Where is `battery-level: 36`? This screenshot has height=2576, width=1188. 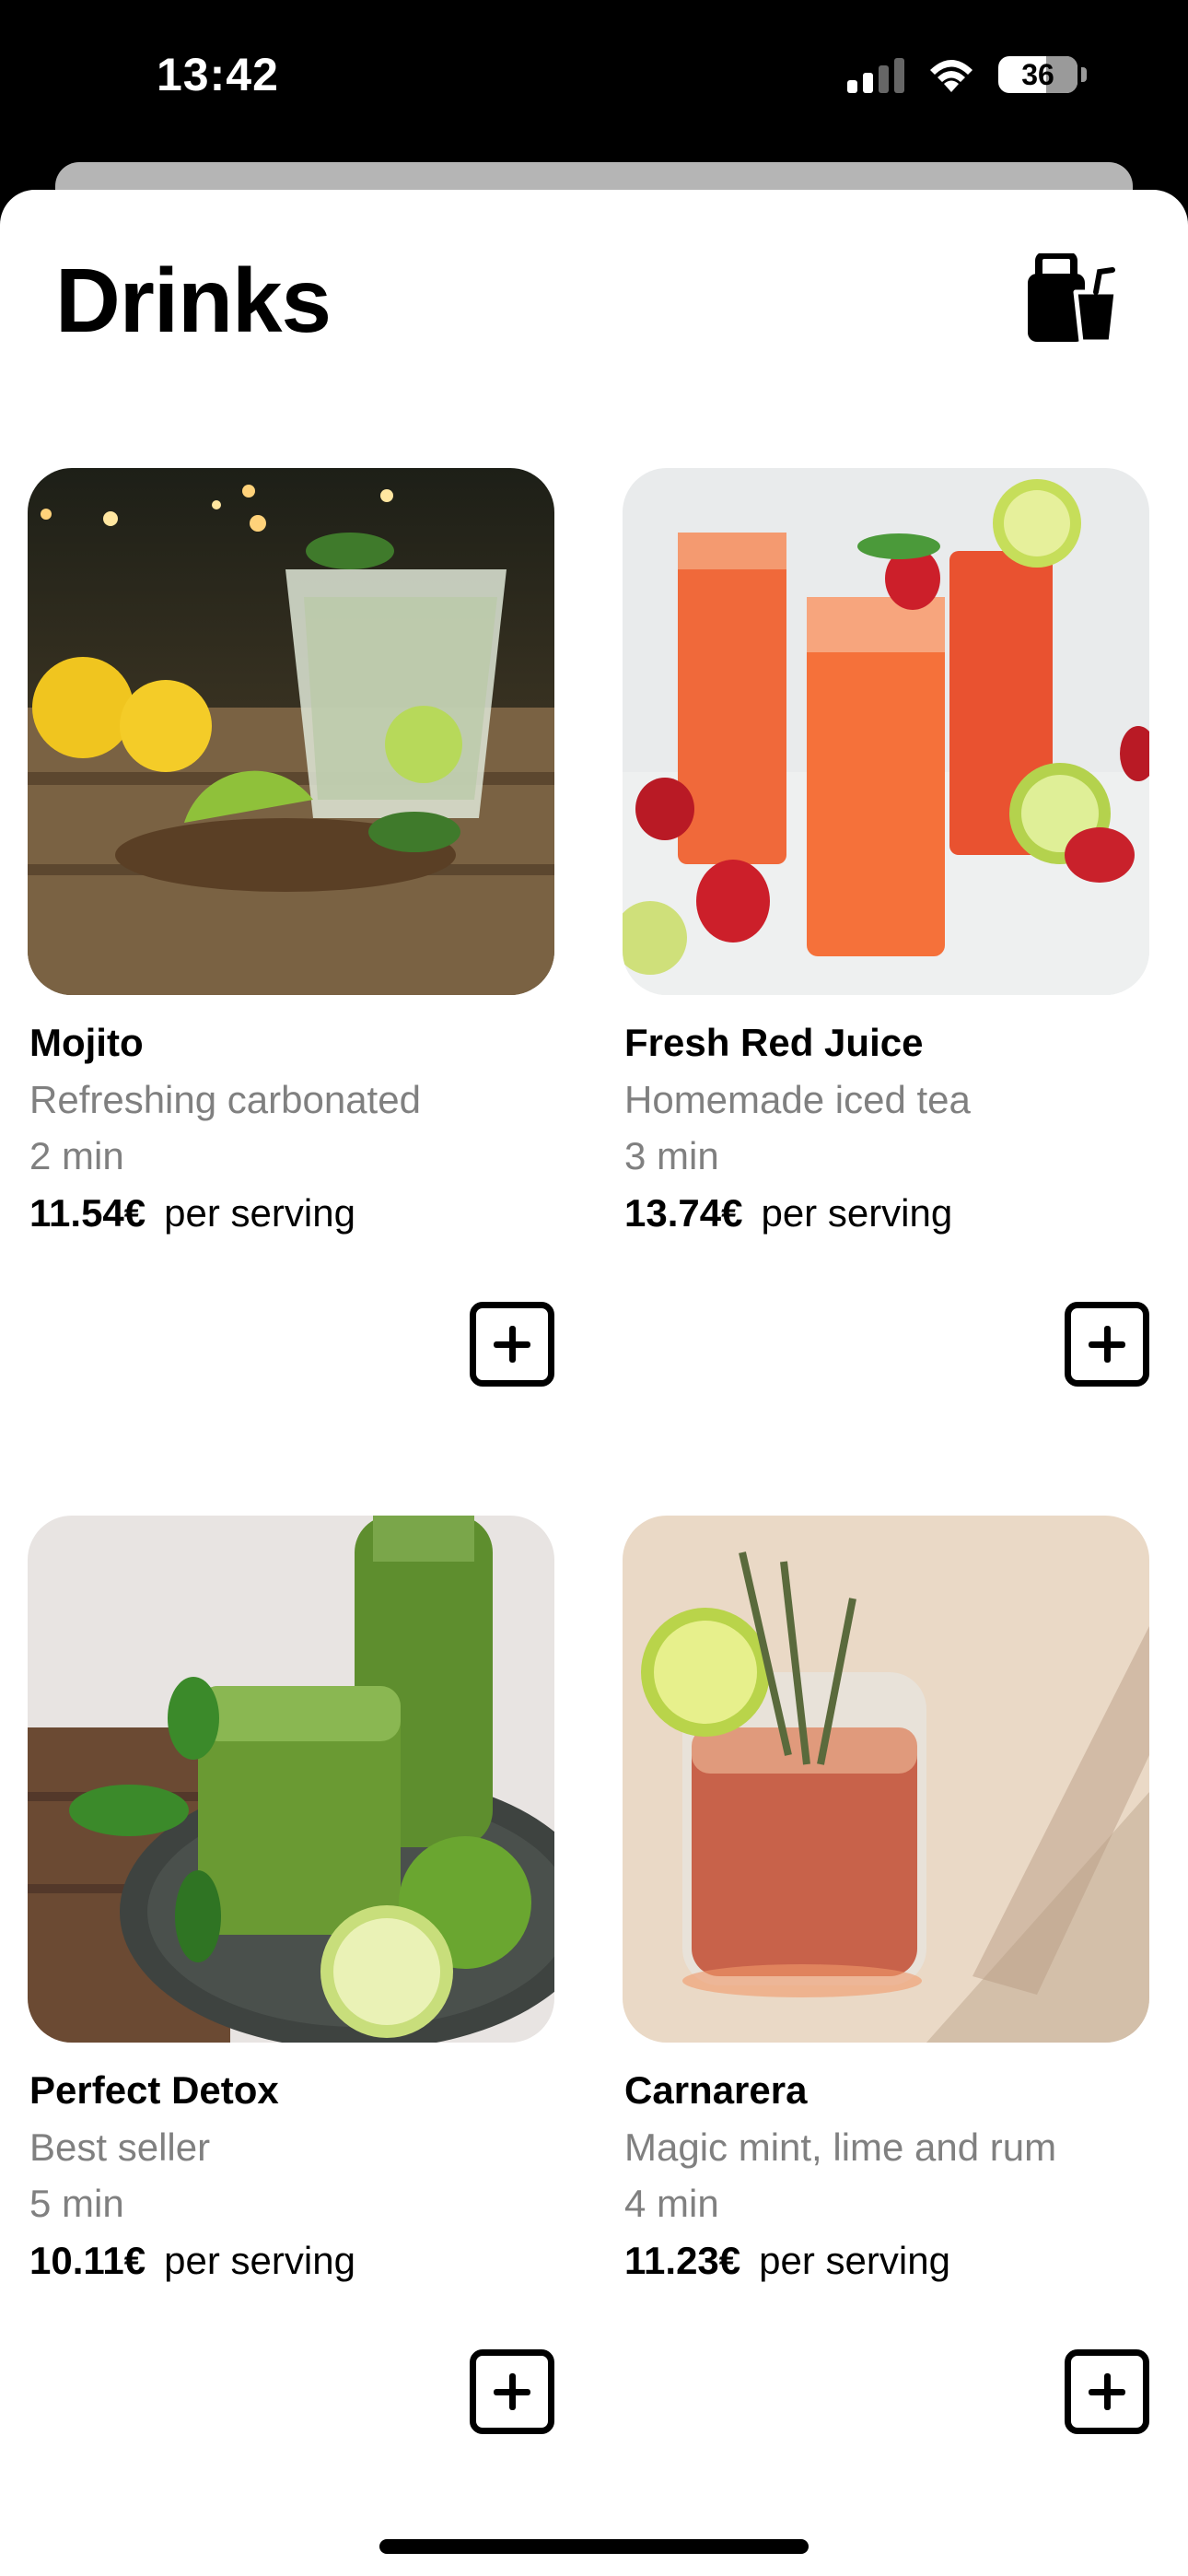
battery-level: 36 is located at coordinates (1037, 74).